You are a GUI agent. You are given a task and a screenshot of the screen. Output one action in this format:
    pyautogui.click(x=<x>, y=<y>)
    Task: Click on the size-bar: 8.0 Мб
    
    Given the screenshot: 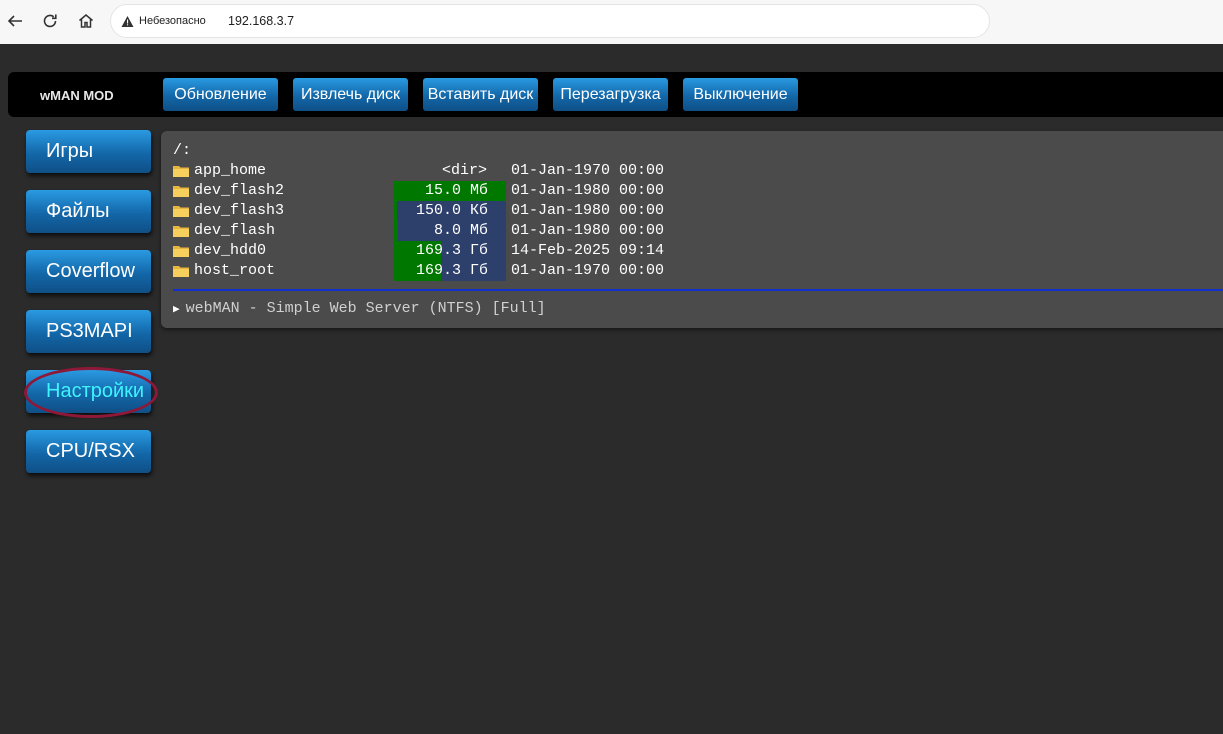 What is the action you would take?
    pyautogui.click(x=450, y=231)
    